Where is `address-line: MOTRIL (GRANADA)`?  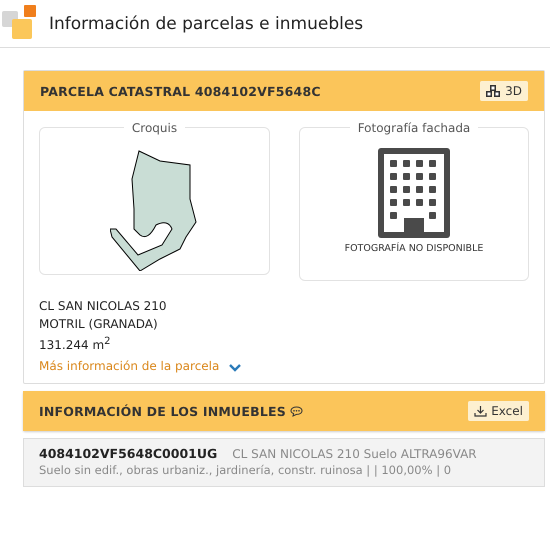 address-line: MOTRIL (GRANADA) is located at coordinates (99, 324).